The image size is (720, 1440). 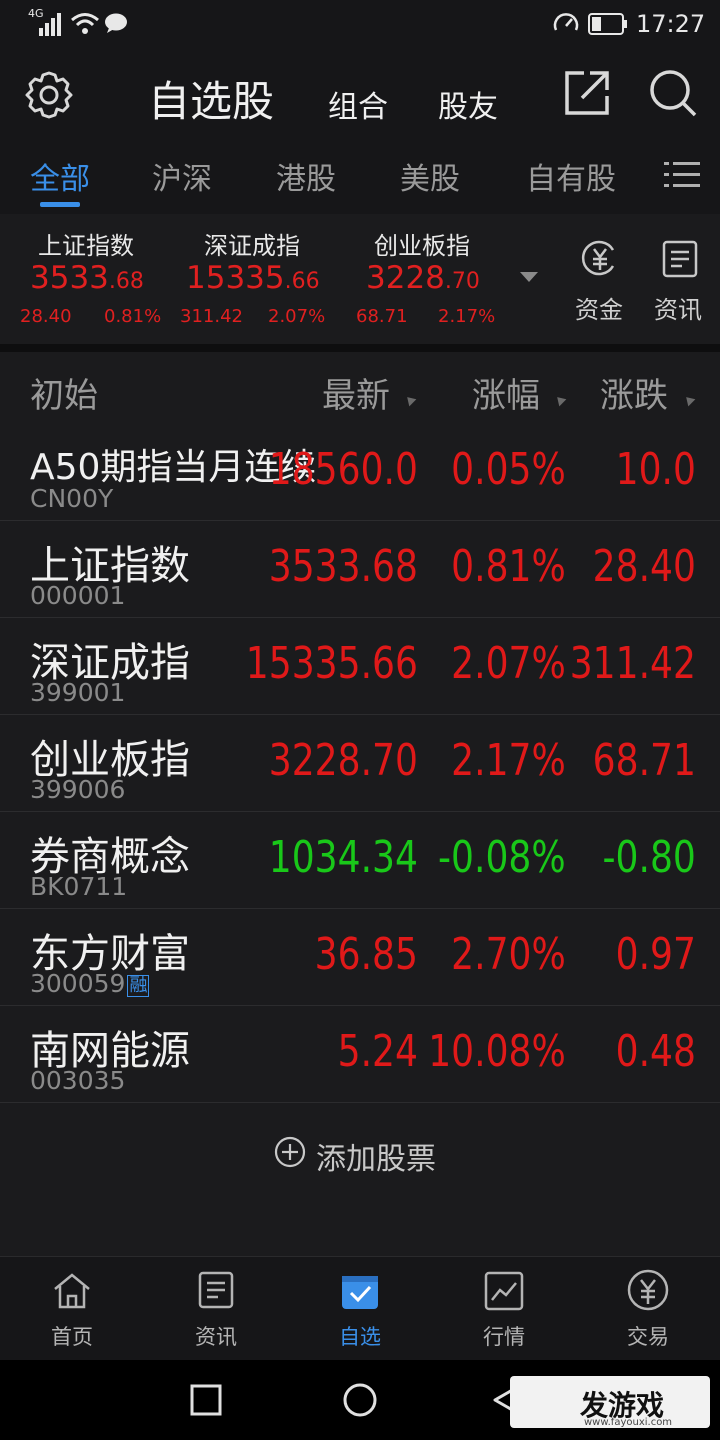 What do you see at coordinates (72, 1291) in the screenshot?
I see `home-icon` at bounding box center [72, 1291].